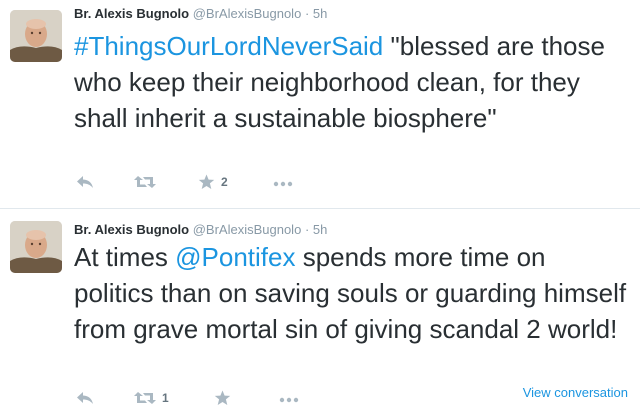 Image resolution: width=640 pixels, height=419 pixels. I want to click on retweet-count: 1, so click(165, 398).